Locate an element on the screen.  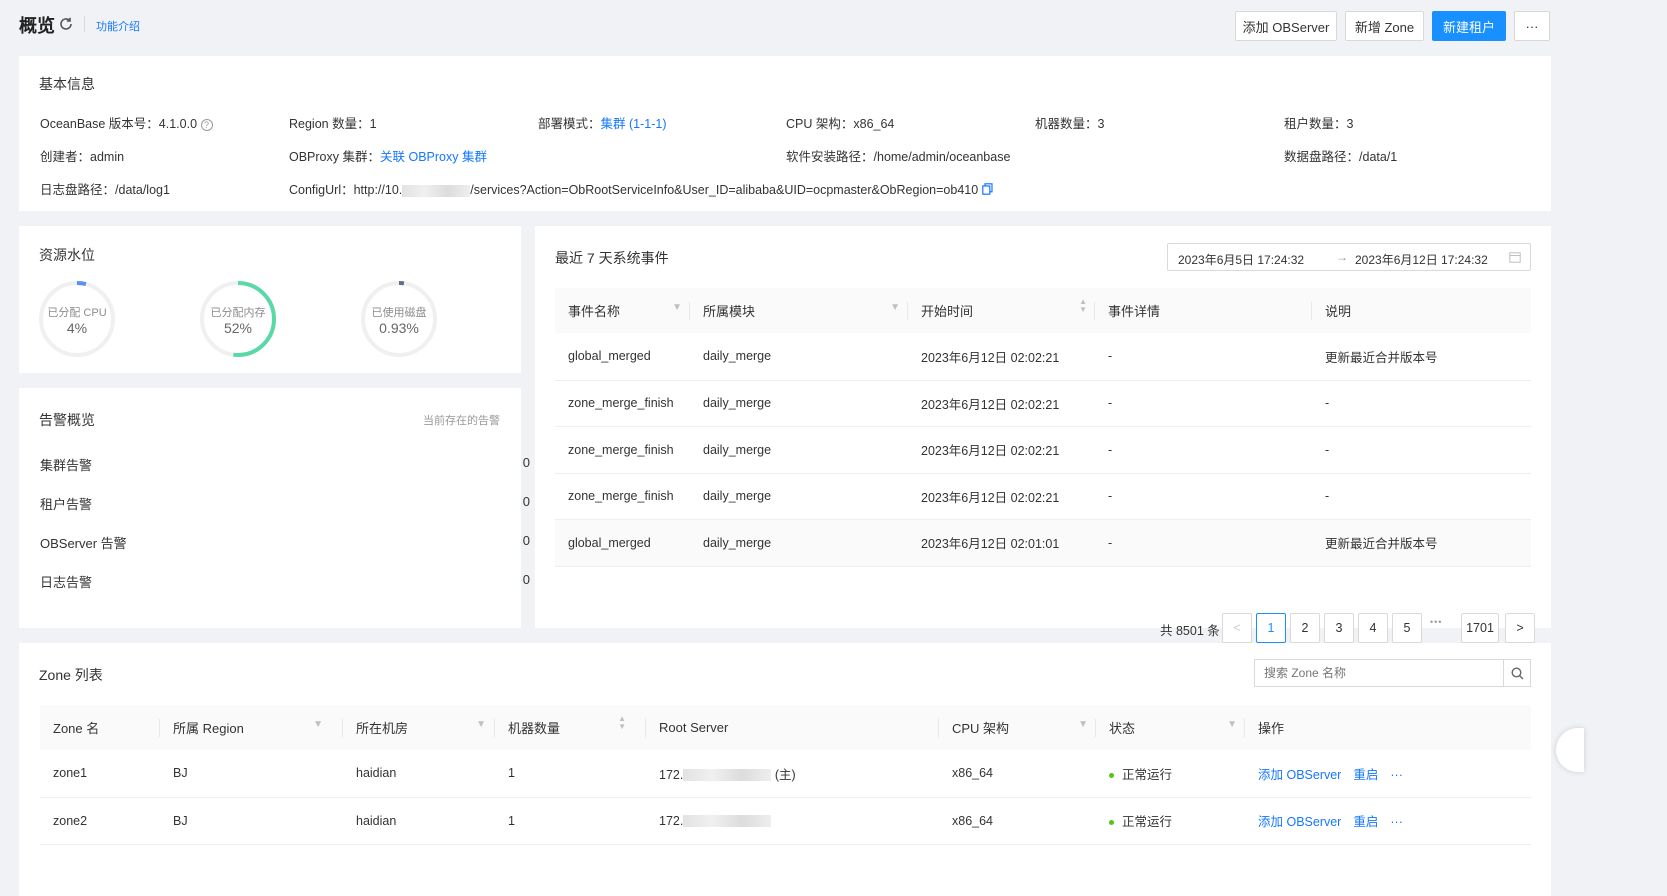
refresh-icon is located at coordinates (66, 24).